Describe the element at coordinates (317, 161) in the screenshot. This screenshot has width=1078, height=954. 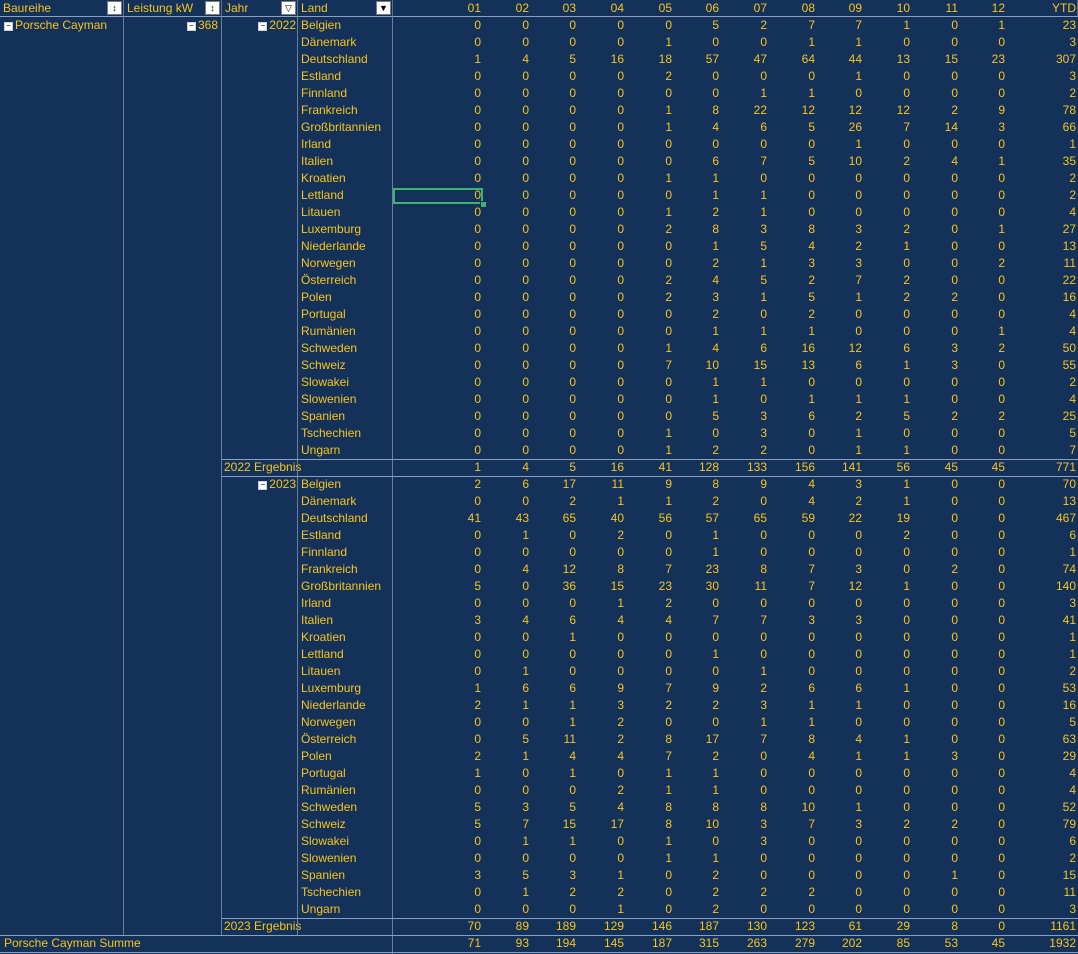
I see `country-label: Italien` at that location.